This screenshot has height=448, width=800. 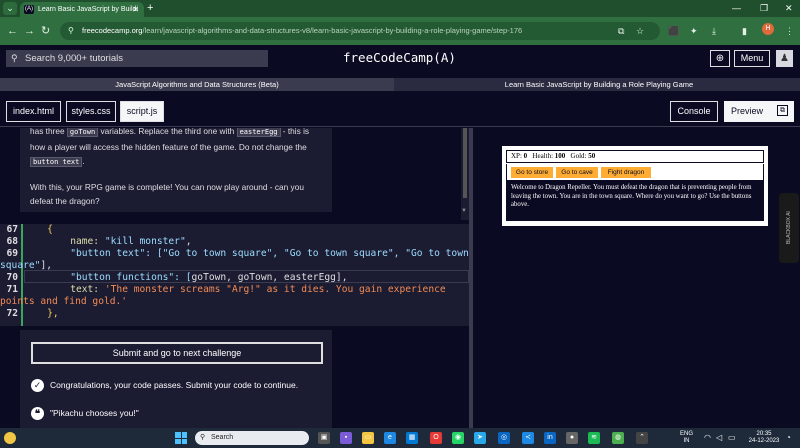 I want to click on telegram-icon: ➤, so click(x=480, y=438).